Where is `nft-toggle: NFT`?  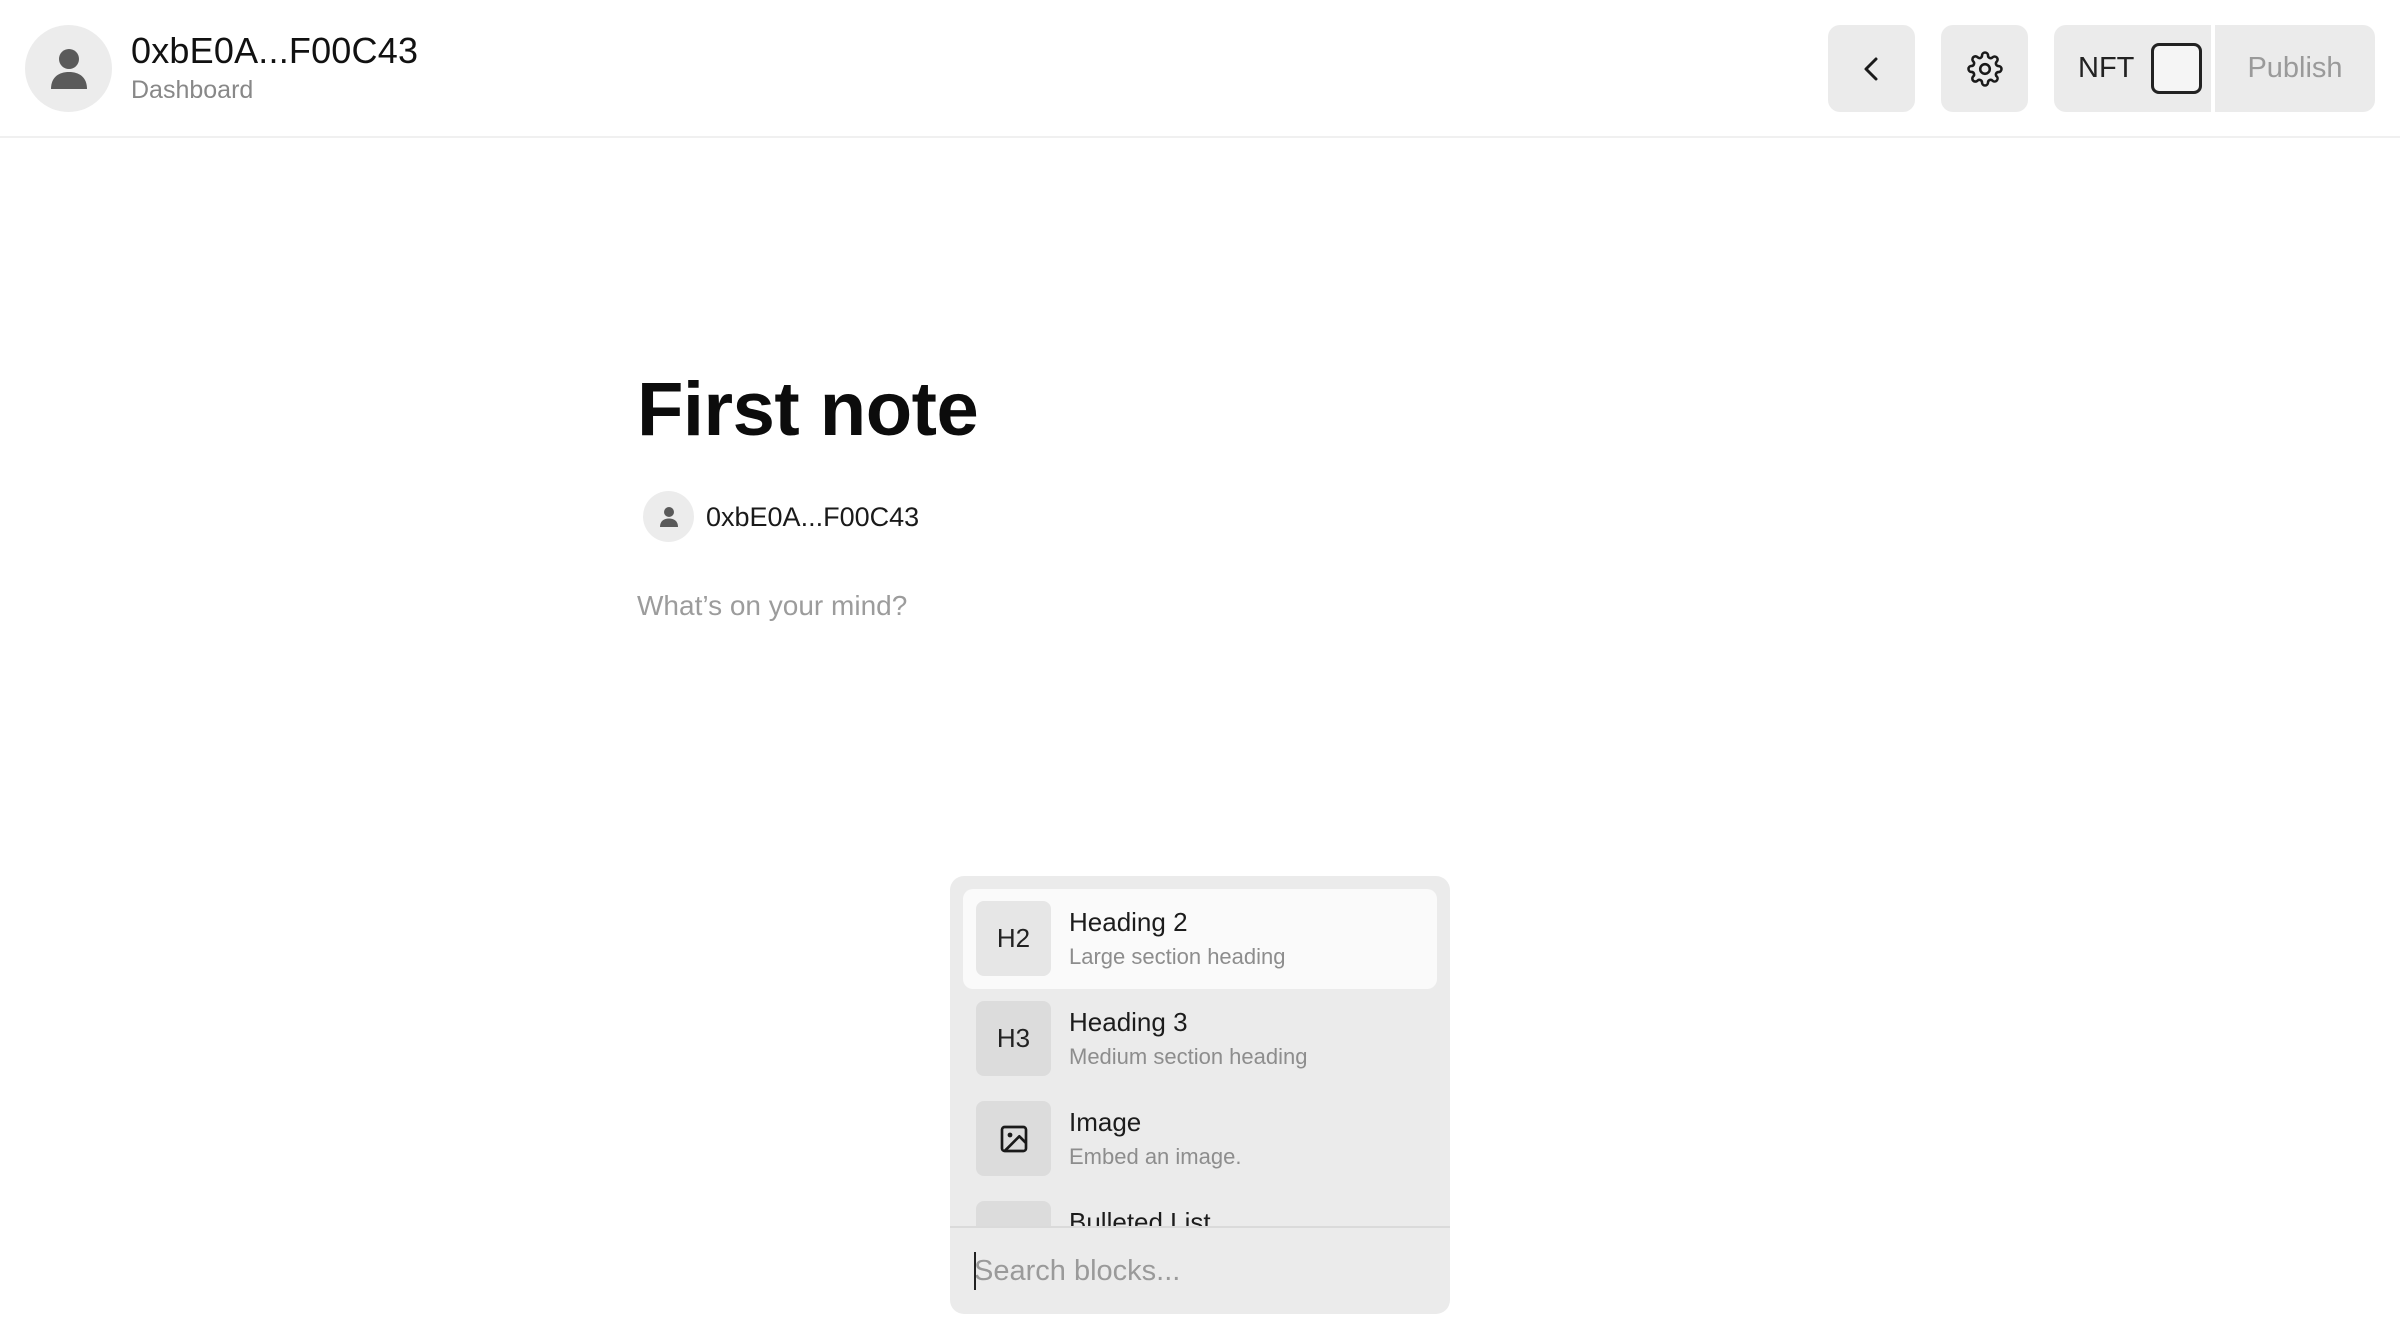
nft-toggle: NFT is located at coordinates (2132, 68).